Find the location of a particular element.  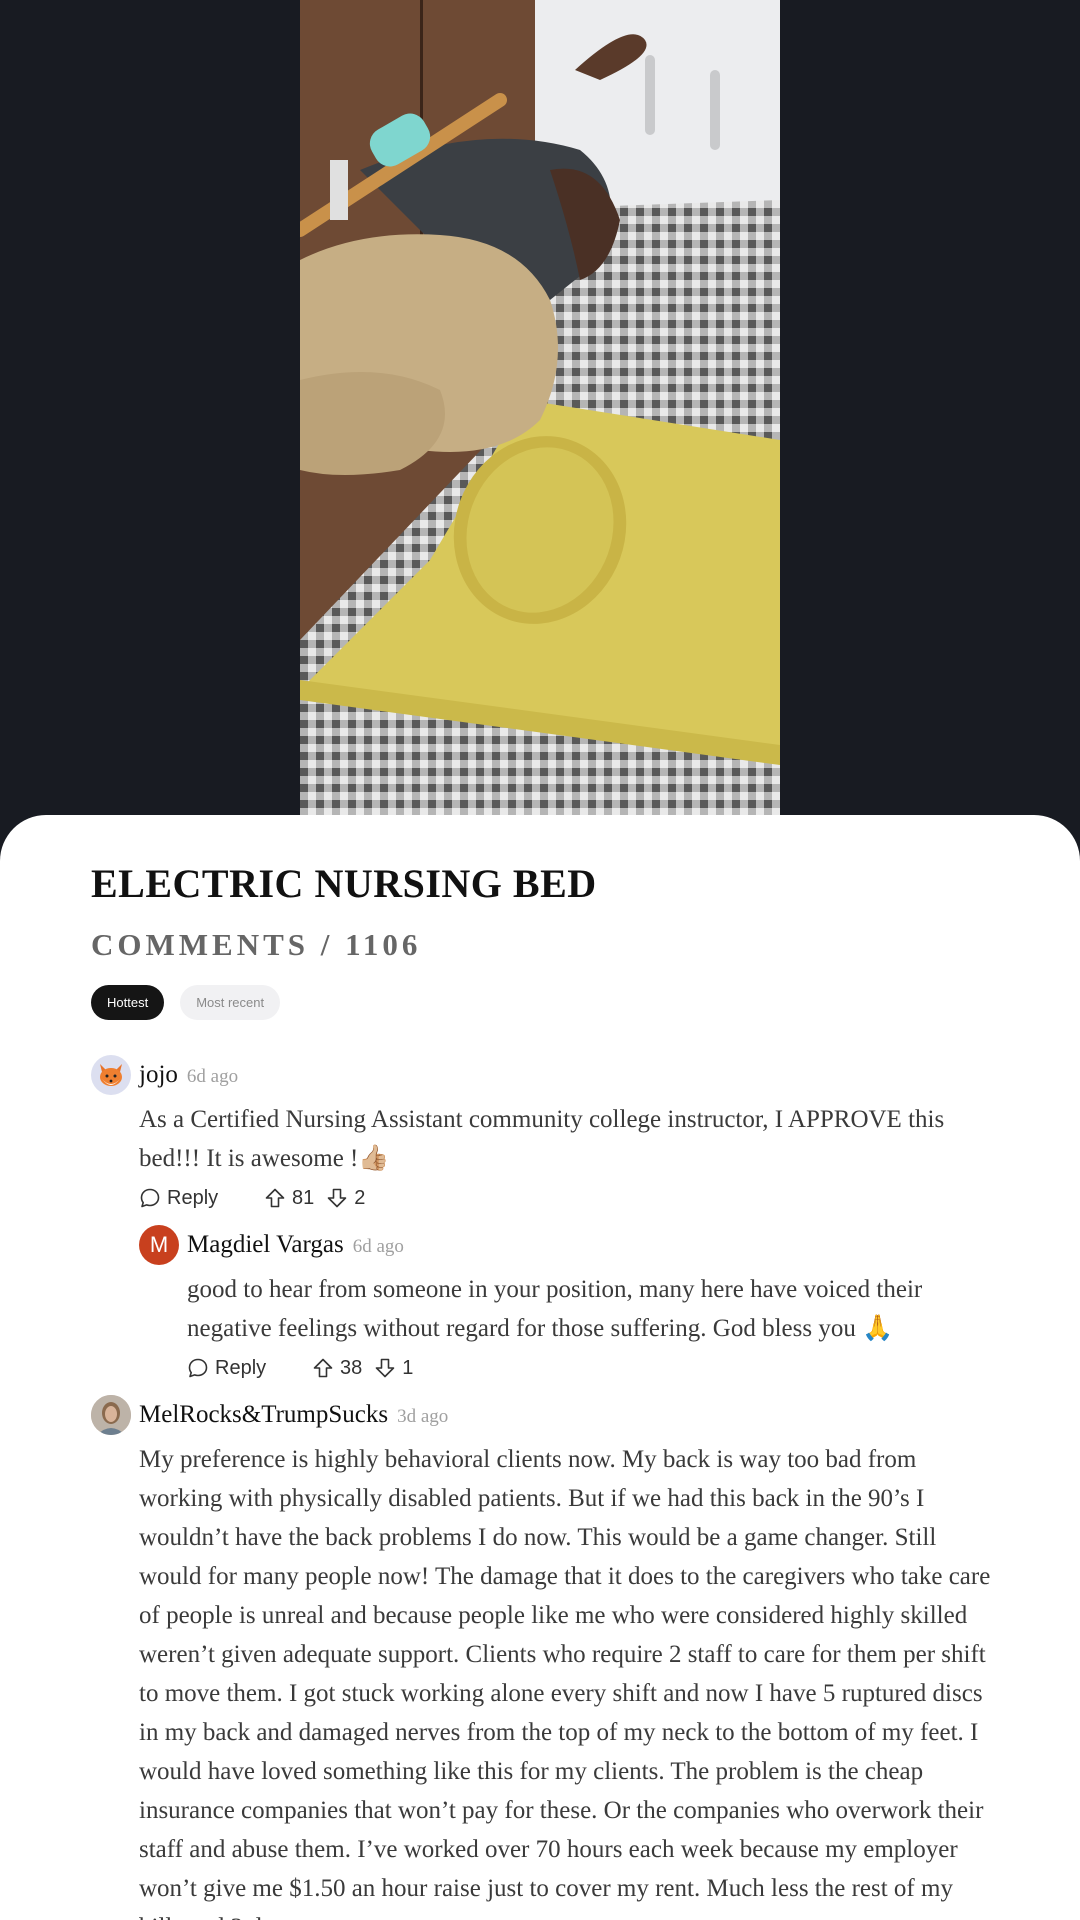

upvote-count: 38 is located at coordinates (351, 1367).